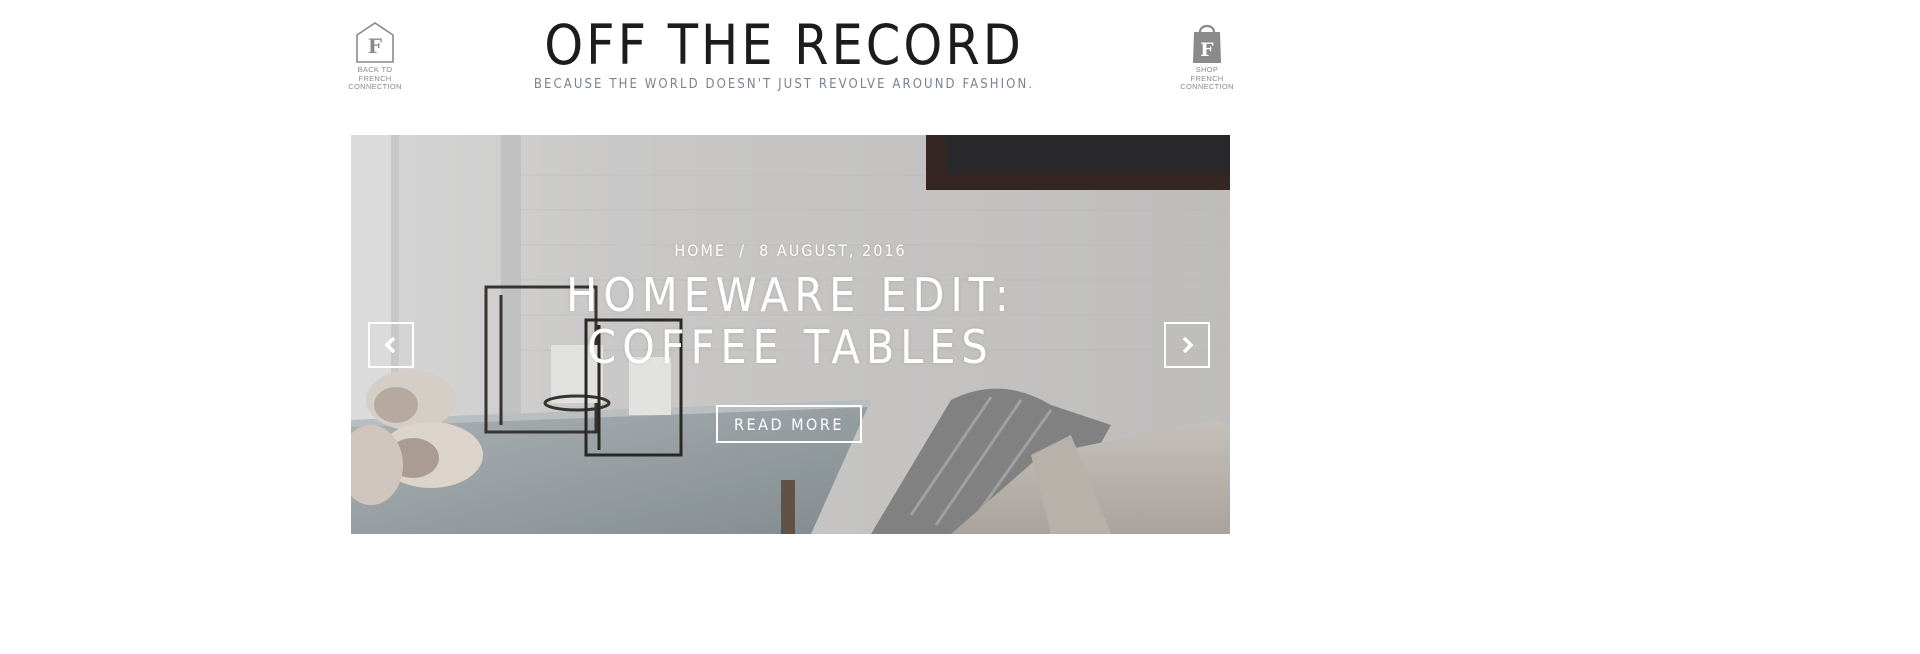  What do you see at coordinates (790, 321) in the screenshot?
I see `post-title: HOMEWARE EDIT: COFFEE TABLES` at bounding box center [790, 321].